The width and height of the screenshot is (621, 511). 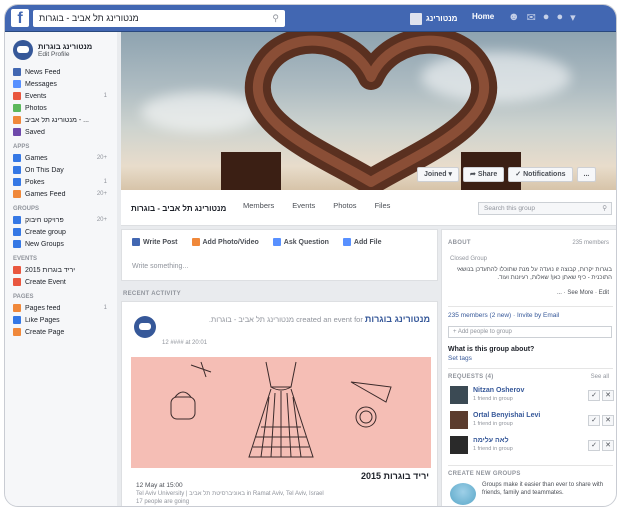 I want to click on divider, so click(x=530, y=368).